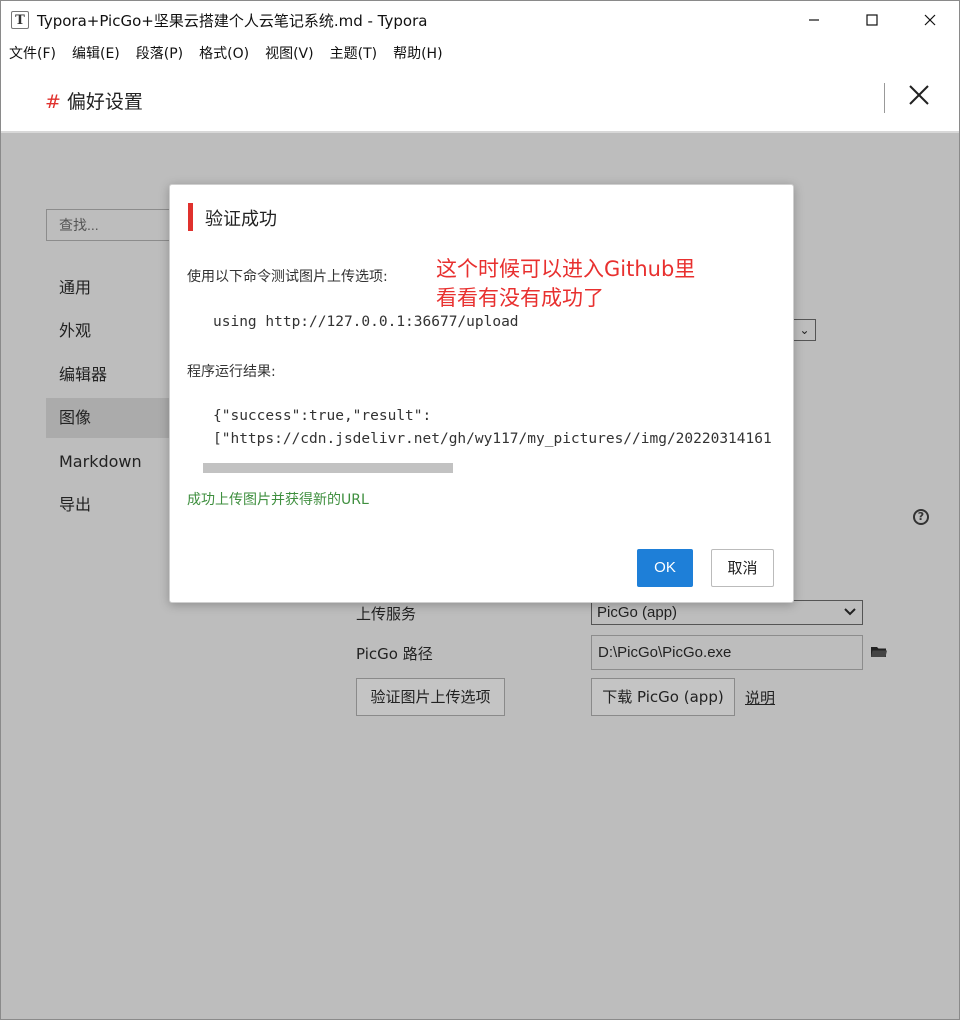  Describe the element at coordinates (109, 505) in the screenshot. I see `sidebar-item-export: 导出` at that location.